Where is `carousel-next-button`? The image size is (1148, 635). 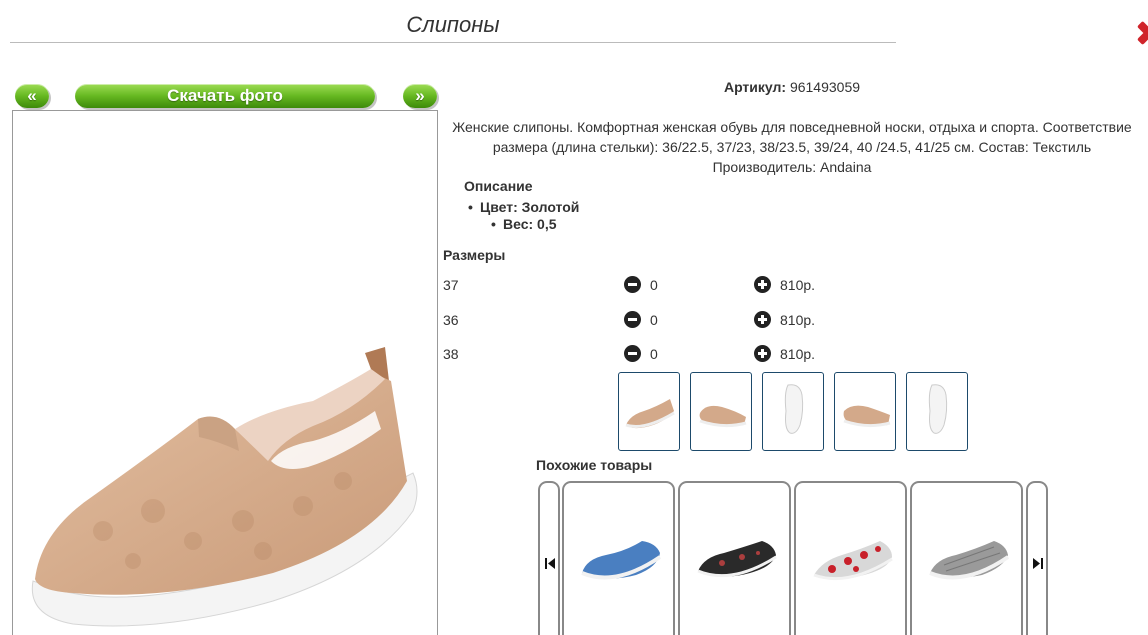 carousel-next-button is located at coordinates (1037, 558).